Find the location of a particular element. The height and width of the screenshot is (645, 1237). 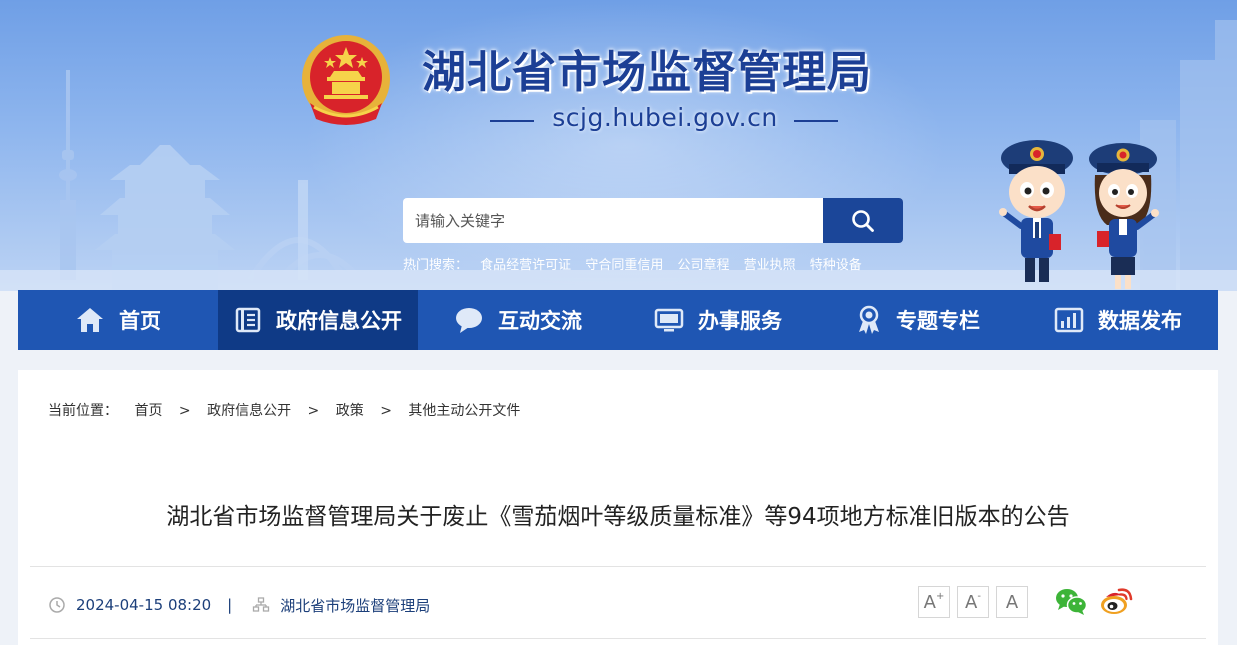

monitor-icon is located at coordinates (669, 320).